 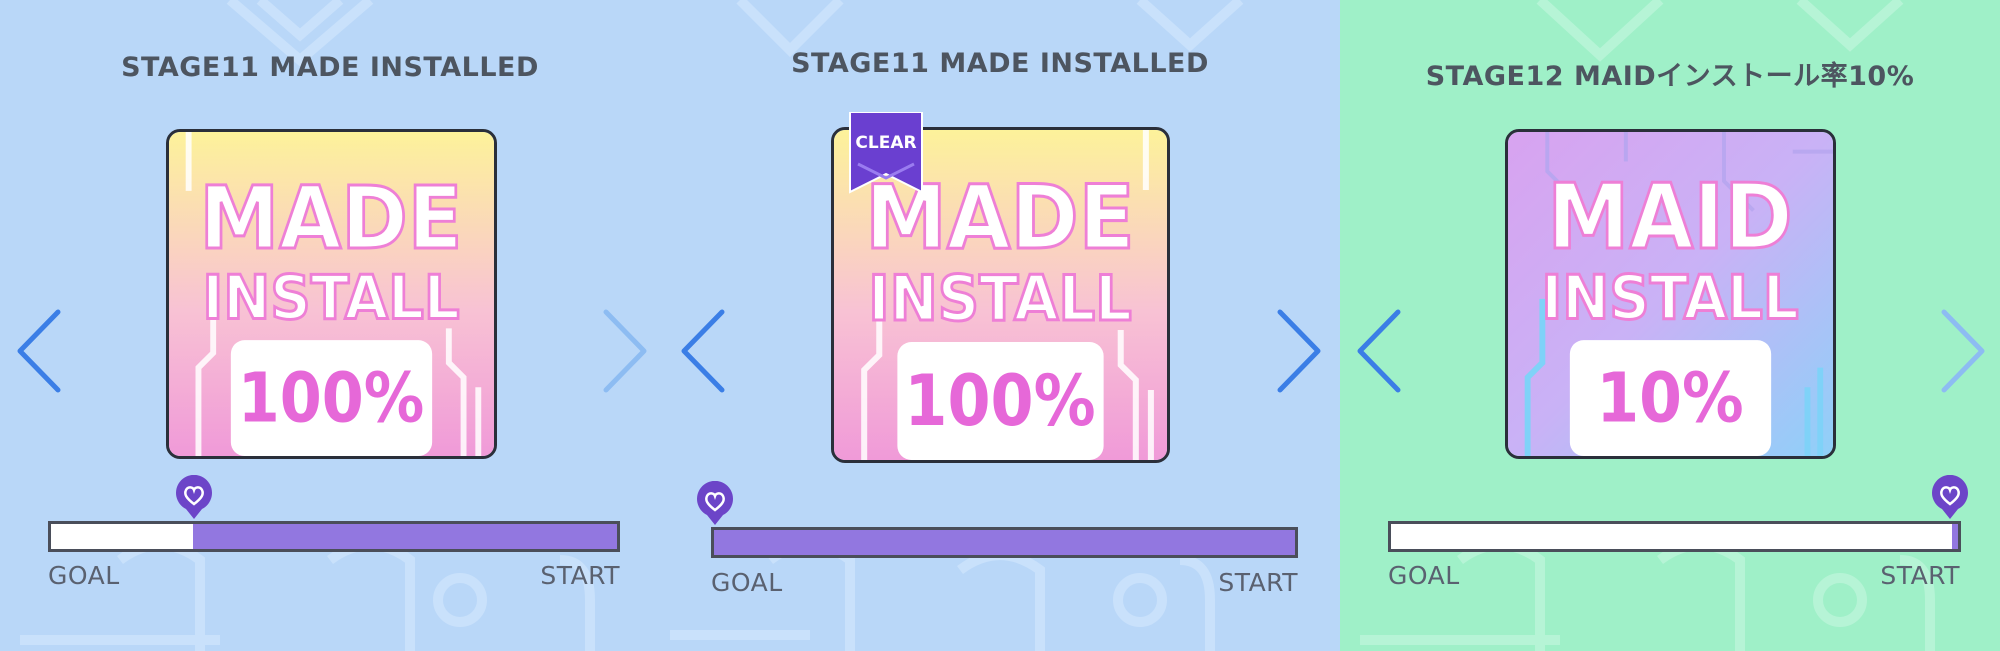 I want to click on art-line1: MAID, so click(x=1669, y=217).